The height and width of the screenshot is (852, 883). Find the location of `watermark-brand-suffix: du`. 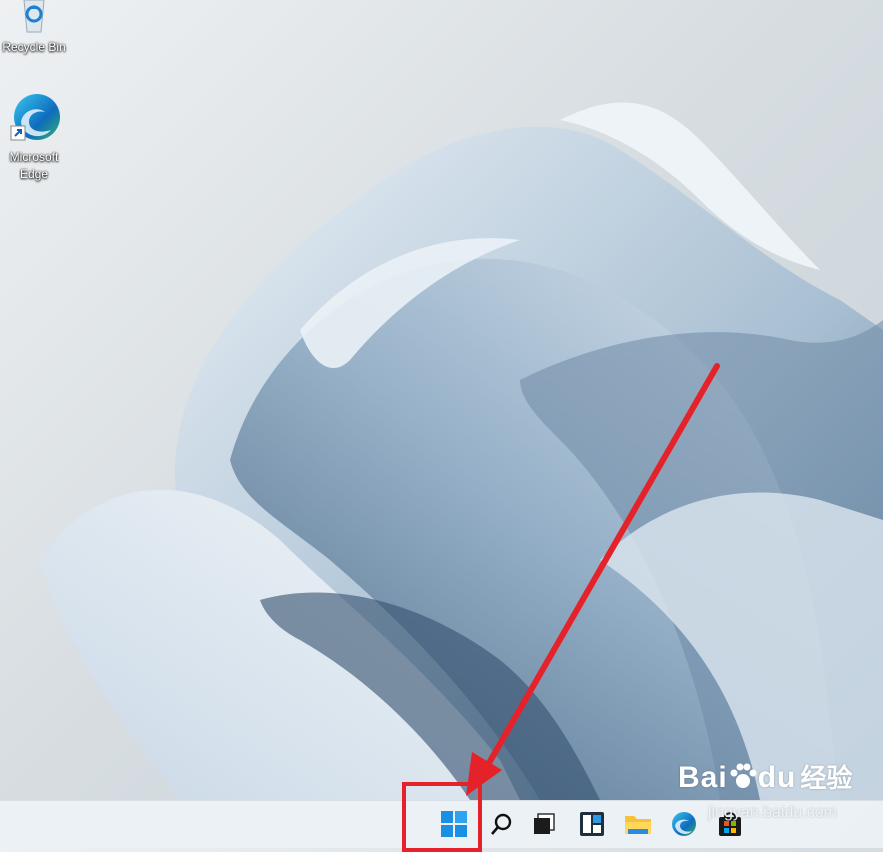

watermark-brand-suffix: du is located at coordinates (777, 777).